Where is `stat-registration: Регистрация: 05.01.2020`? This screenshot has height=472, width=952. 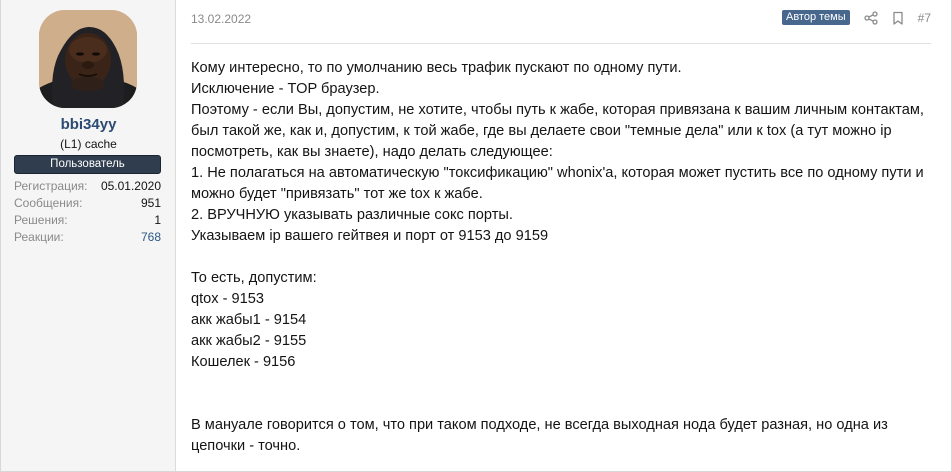 stat-registration: Регистрация: 05.01.2020 is located at coordinates (87, 186).